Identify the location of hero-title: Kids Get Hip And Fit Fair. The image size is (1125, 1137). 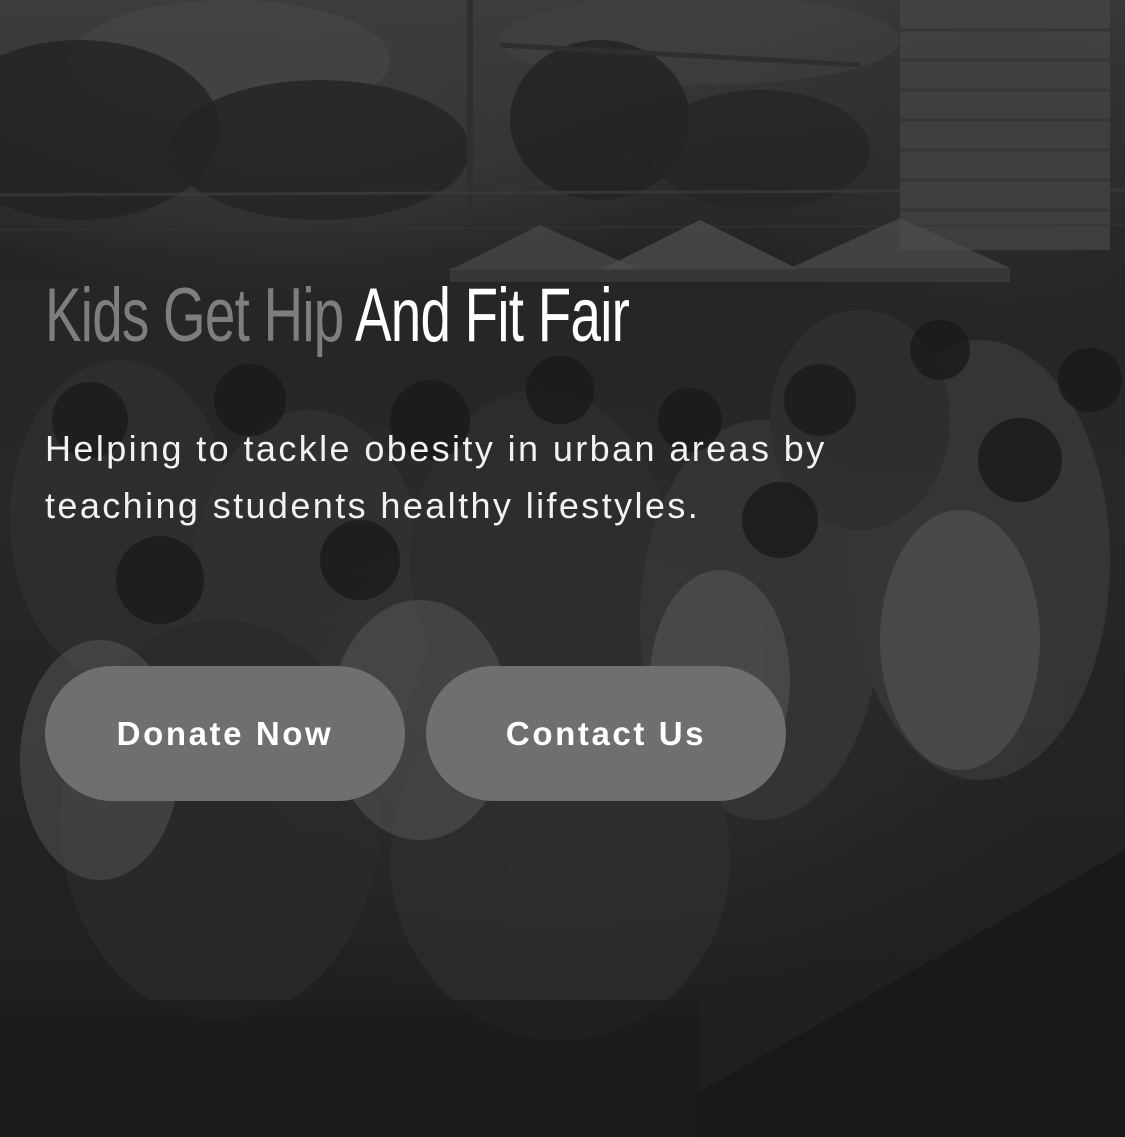
(405, 316).